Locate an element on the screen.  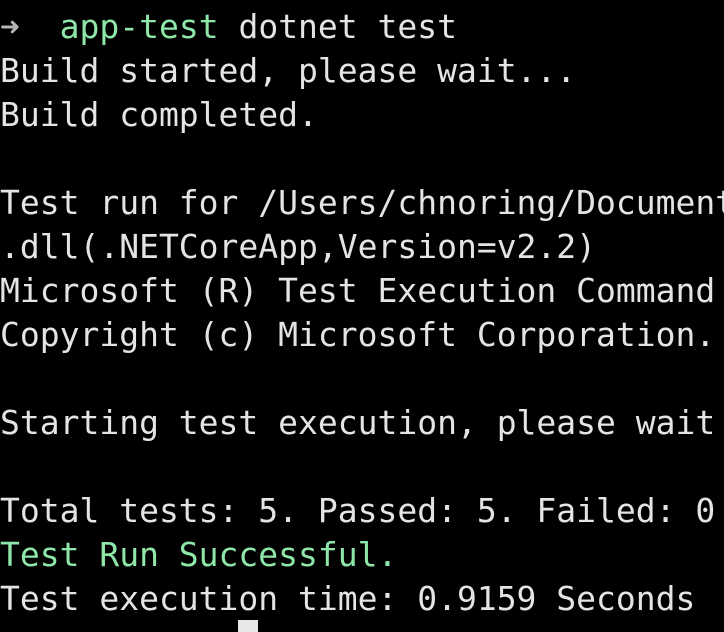
prompt-command: dotnet test is located at coordinates (347, 26).